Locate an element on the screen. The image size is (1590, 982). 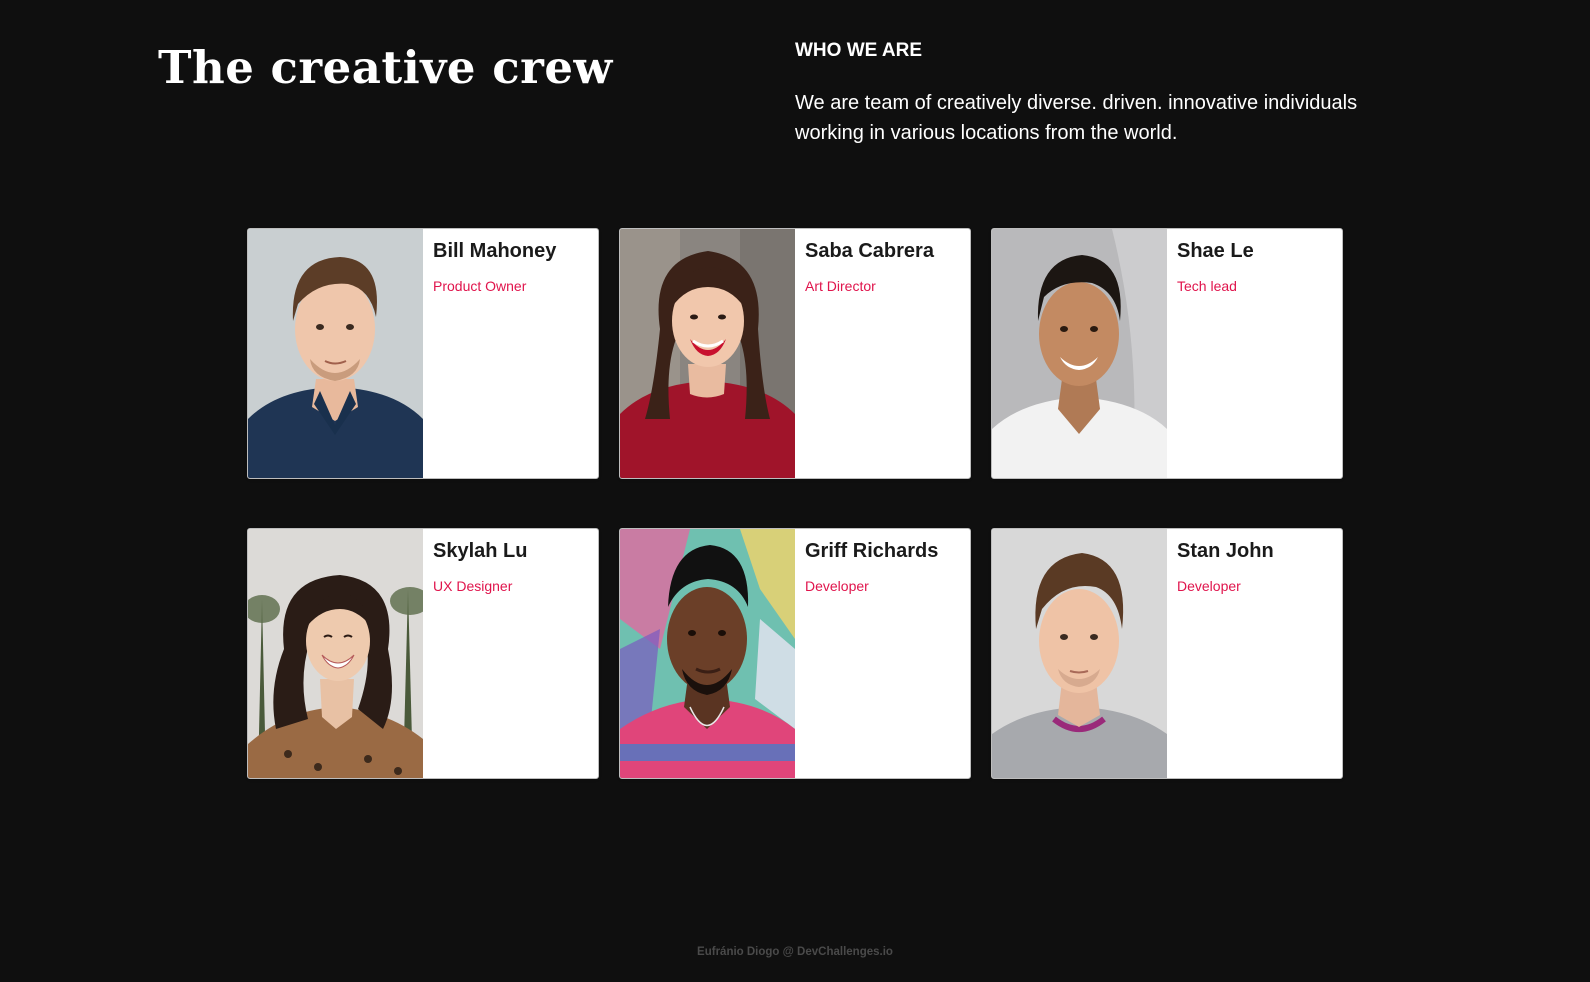
member-card: Bill Mahoney Product Owner is located at coordinates (423, 353).